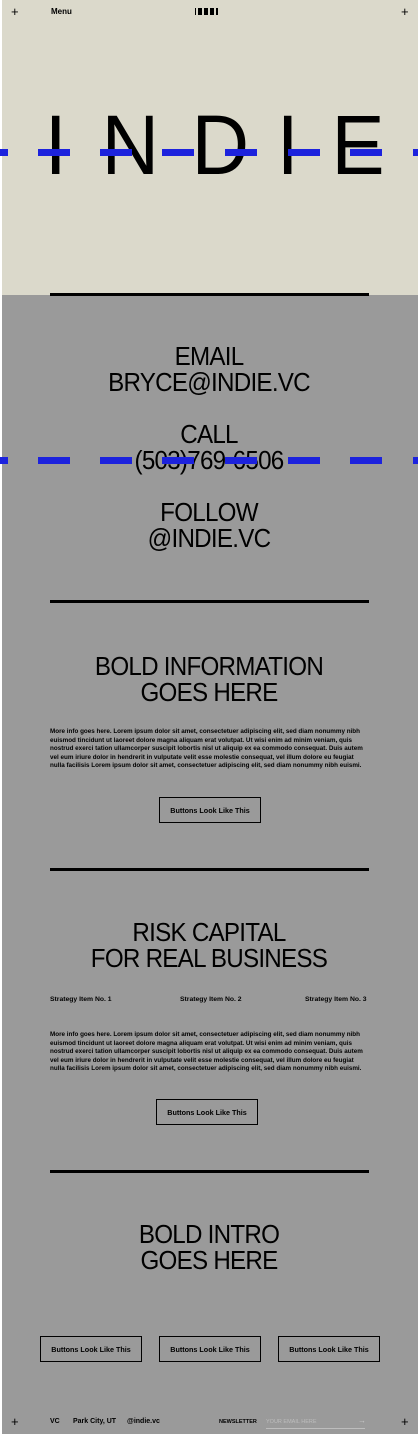  What do you see at coordinates (95, 1421) in the screenshot?
I see `footer-location: Park City, UT` at bounding box center [95, 1421].